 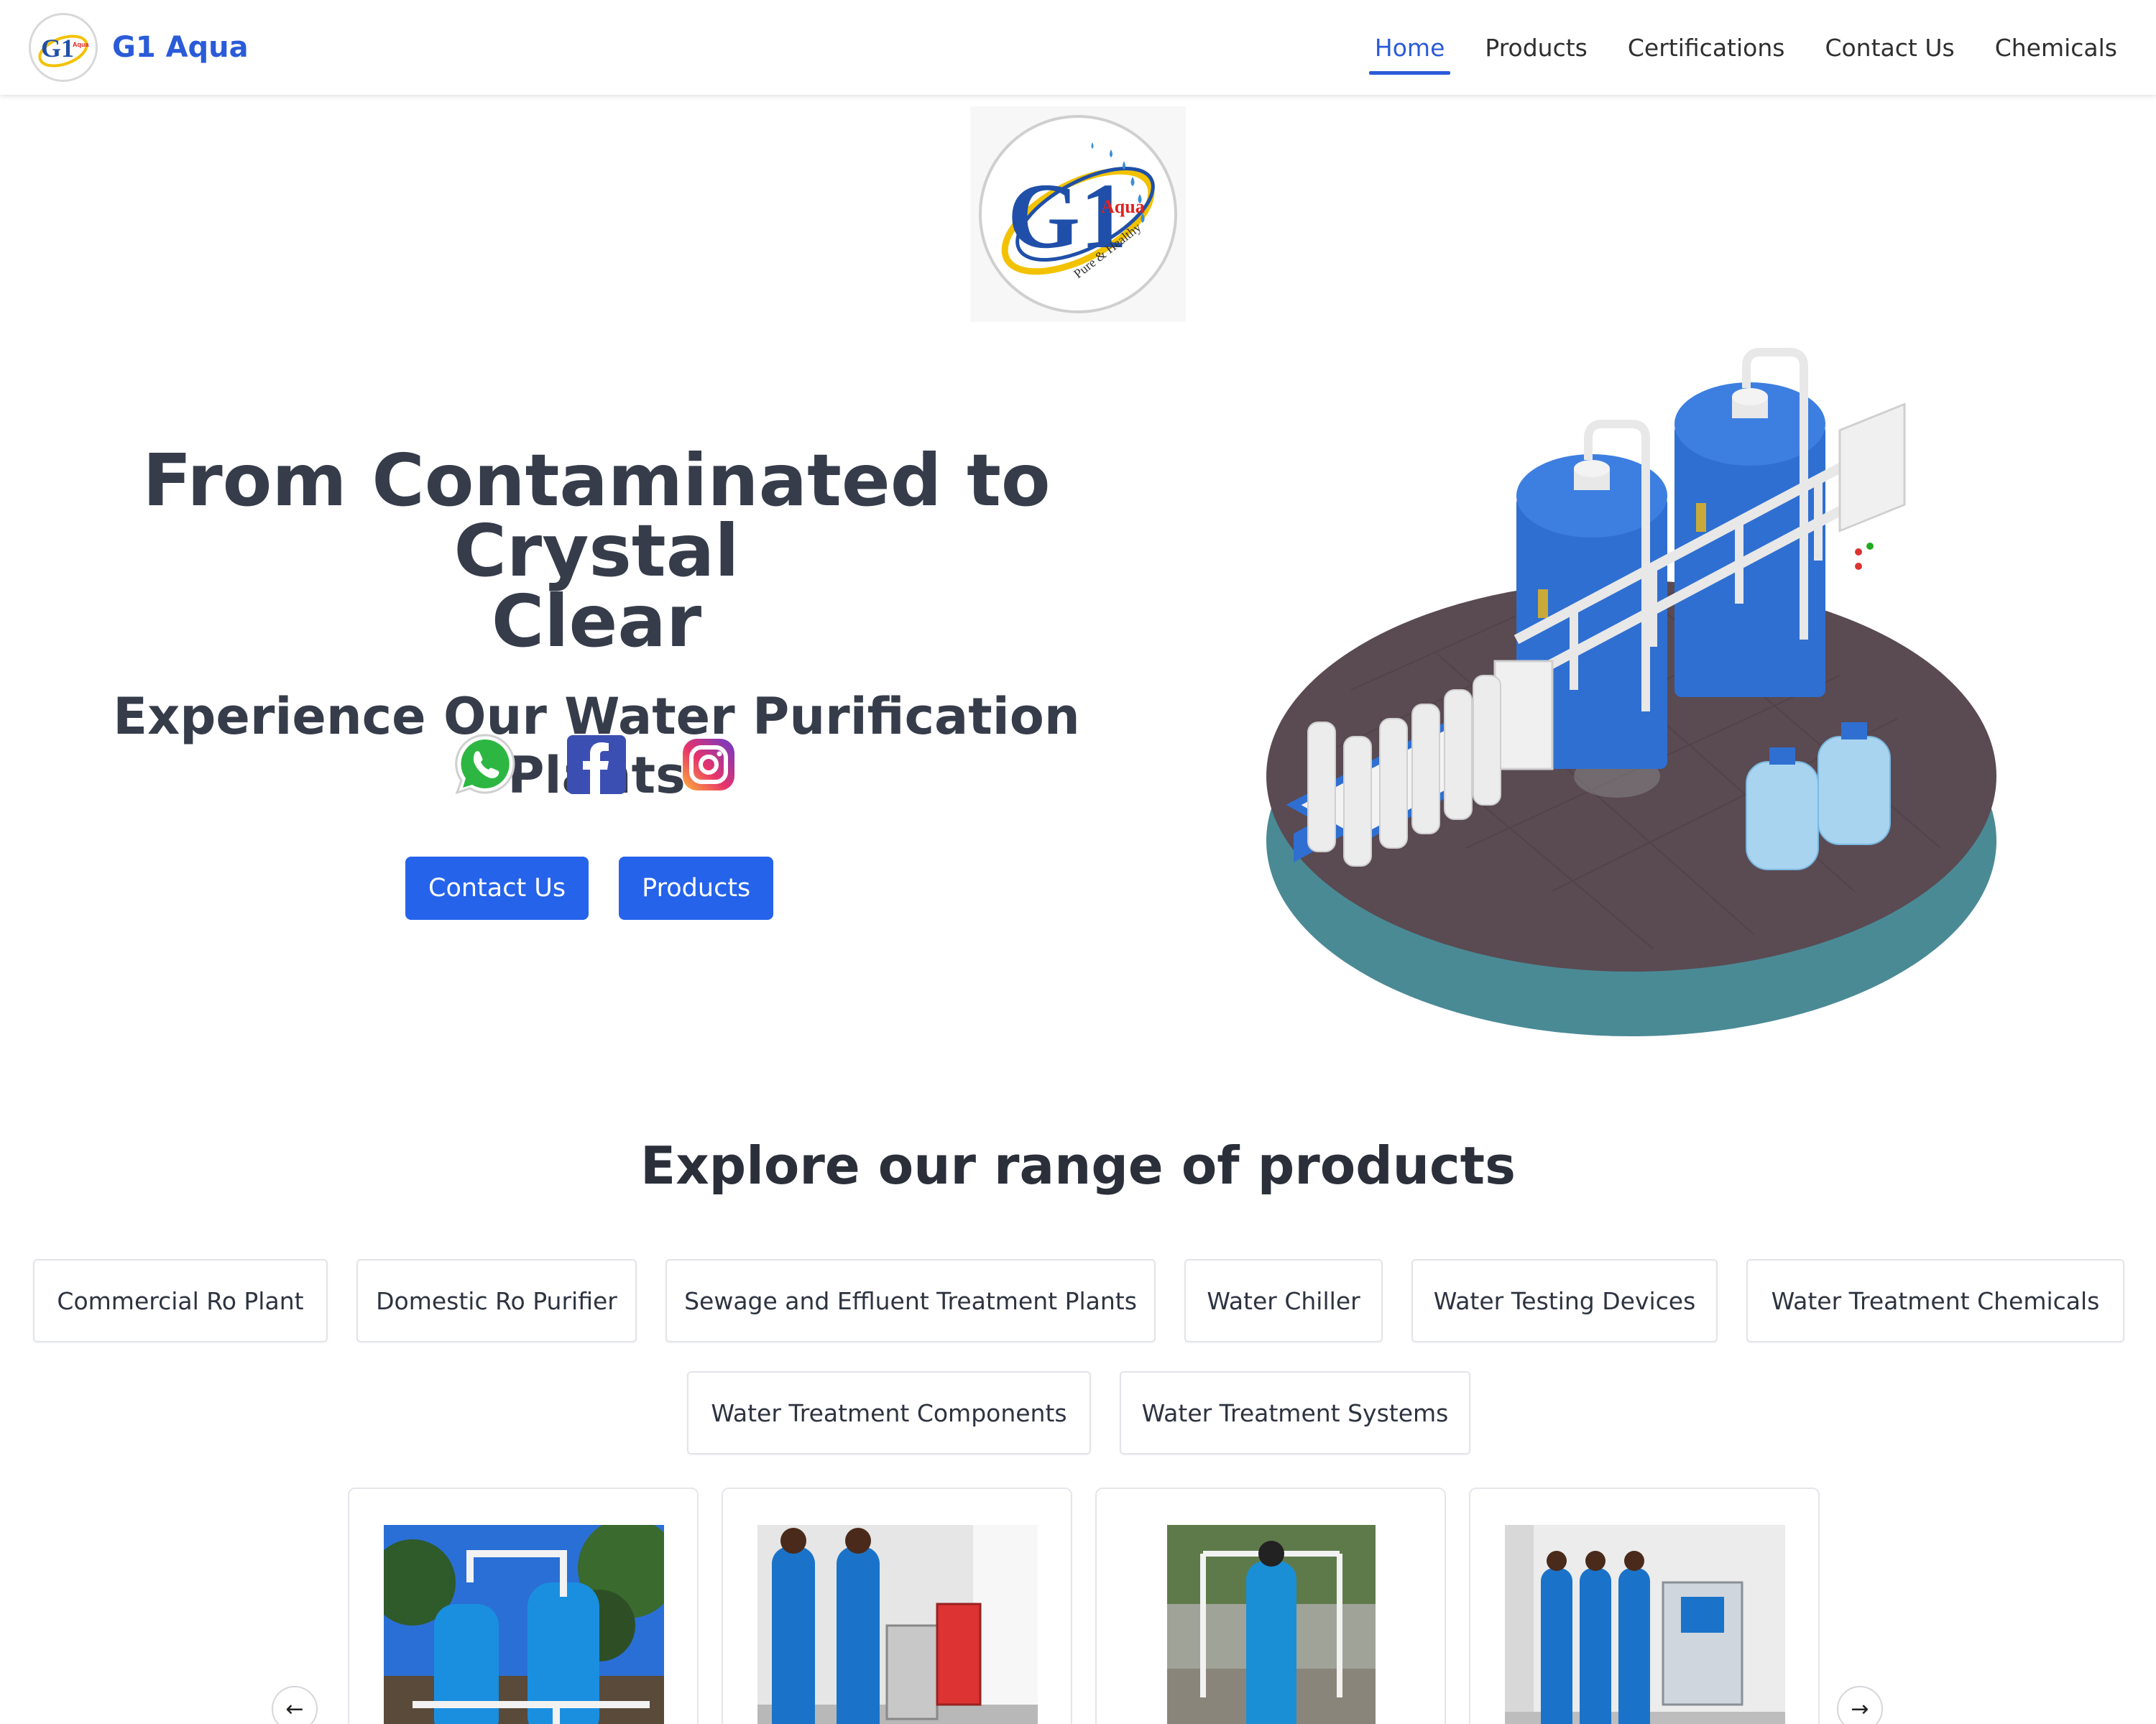 I want to click on category-domestic-ro-purifier: Domestic Ro Purifier, so click(x=497, y=1300).